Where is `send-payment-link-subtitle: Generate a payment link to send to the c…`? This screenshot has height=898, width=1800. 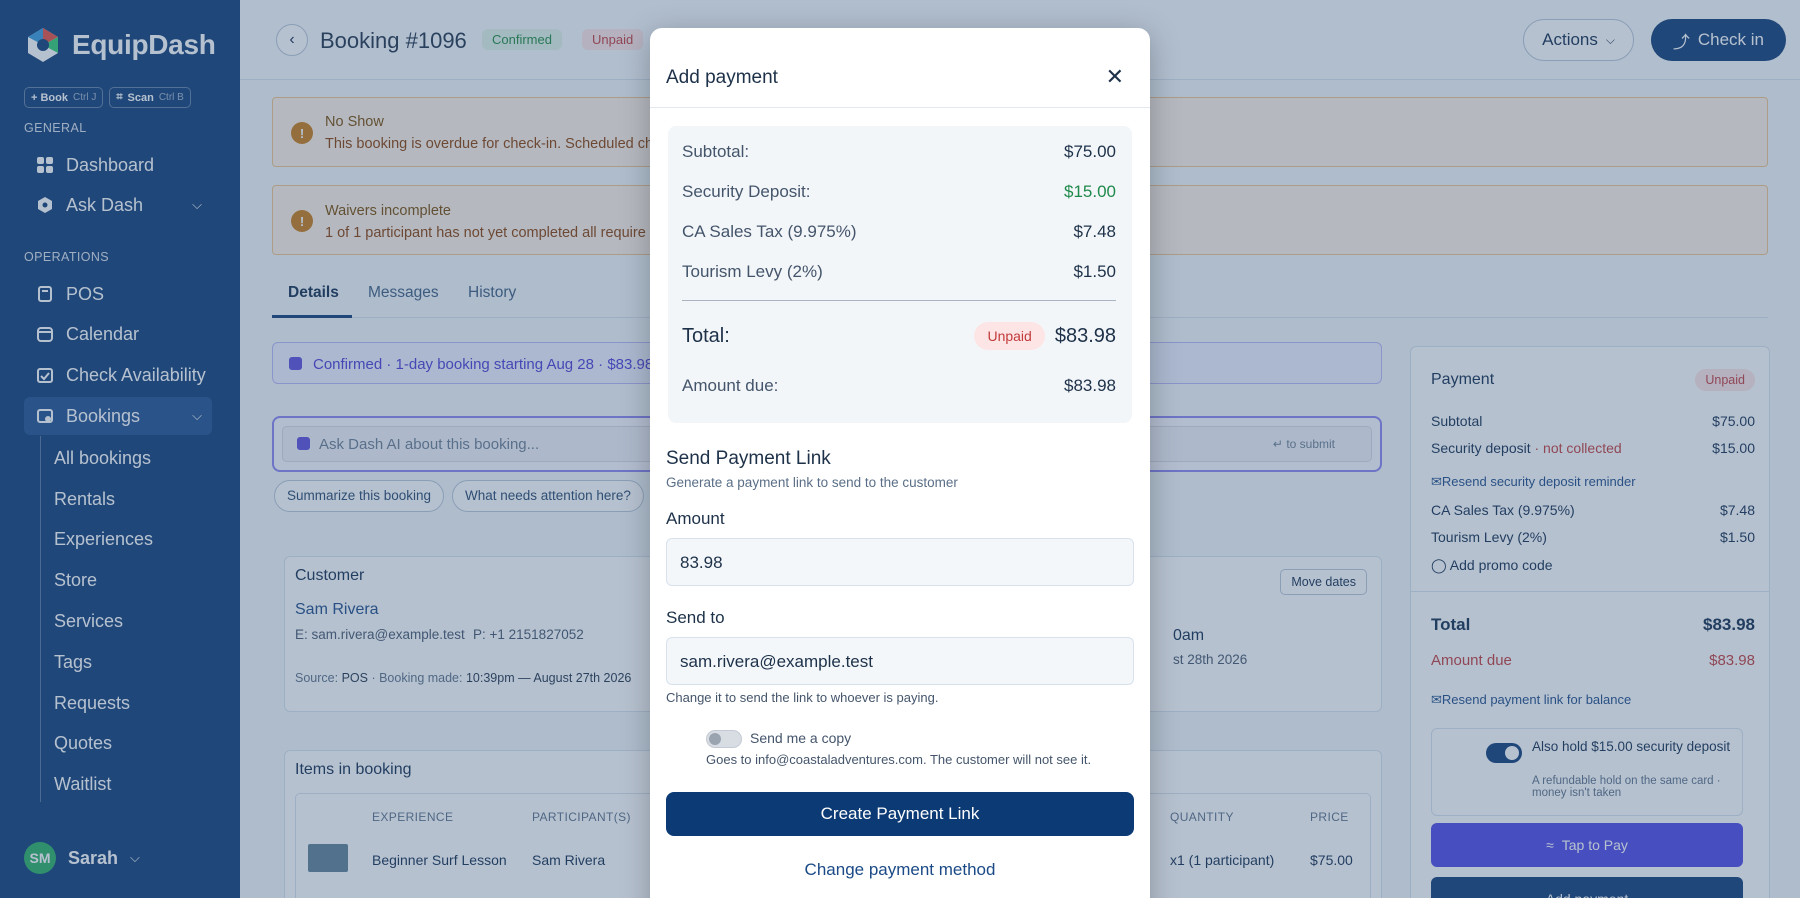
send-payment-link-subtitle: Generate a payment link to send to the c… is located at coordinates (812, 482).